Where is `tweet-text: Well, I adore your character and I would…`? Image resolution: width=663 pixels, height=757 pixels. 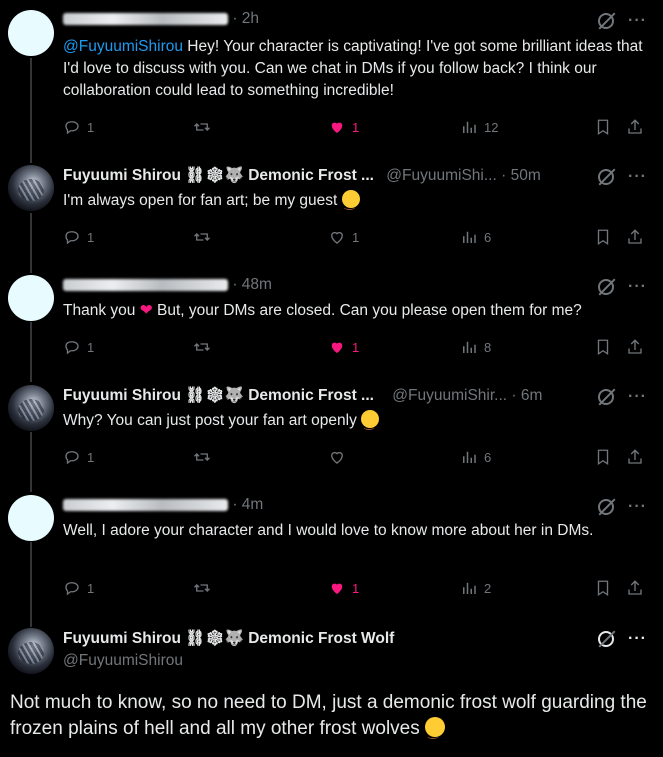
tweet-text: Well, I adore your character and I would… is located at coordinates (328, 530).